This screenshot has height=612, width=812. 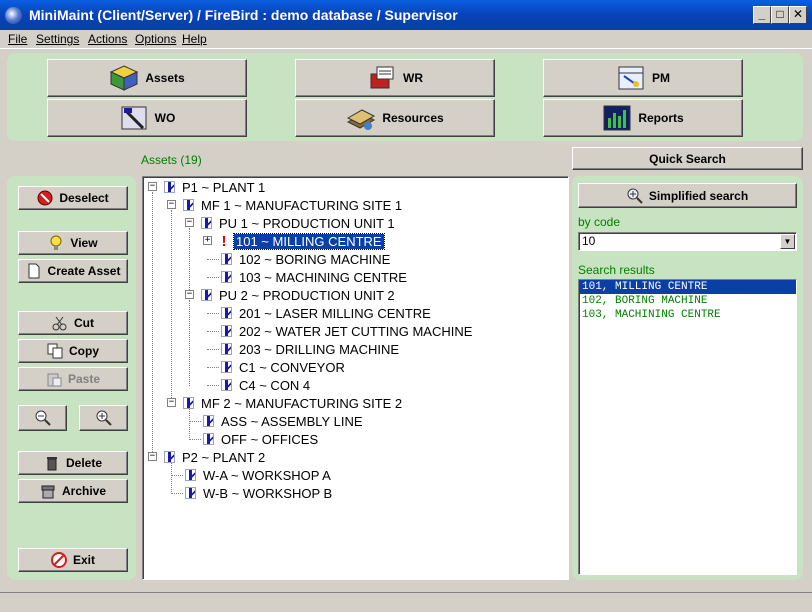 What do you see at coordinates (310, 349) in the screenshot?
I see `tree-node: 203 ~ DRILLING MACHINE` at bounding box center [310, 349].